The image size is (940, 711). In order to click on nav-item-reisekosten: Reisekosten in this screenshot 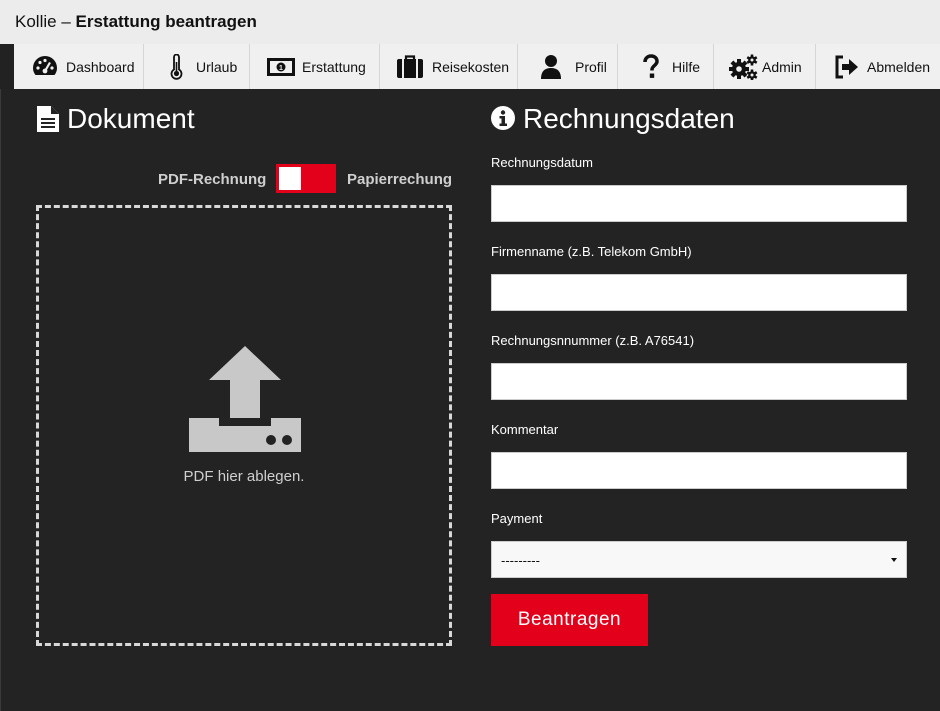, I will do `click(449, 66)`.